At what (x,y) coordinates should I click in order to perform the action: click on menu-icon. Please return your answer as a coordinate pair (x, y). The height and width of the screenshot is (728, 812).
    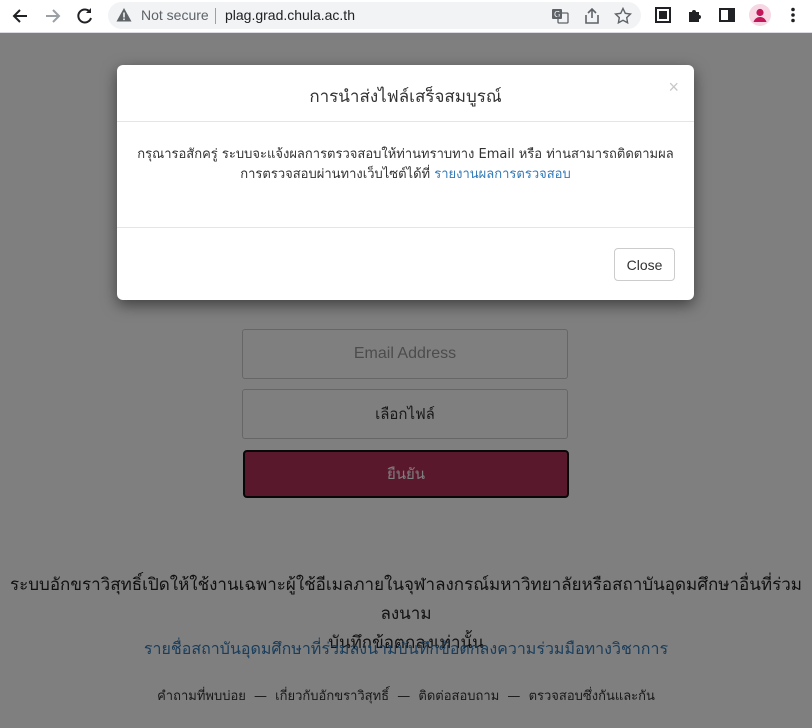
    Looking at the image, I should click on (794, 16).